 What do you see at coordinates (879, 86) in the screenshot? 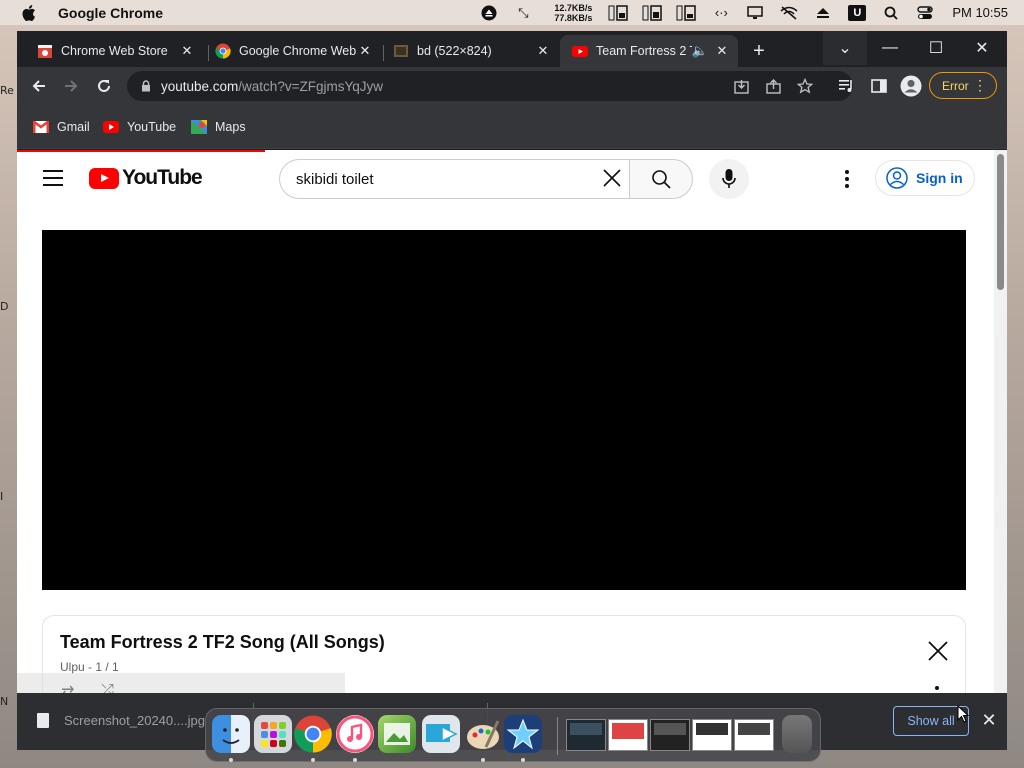
I see `side-panel-icon` at bounding box center [879, 86].